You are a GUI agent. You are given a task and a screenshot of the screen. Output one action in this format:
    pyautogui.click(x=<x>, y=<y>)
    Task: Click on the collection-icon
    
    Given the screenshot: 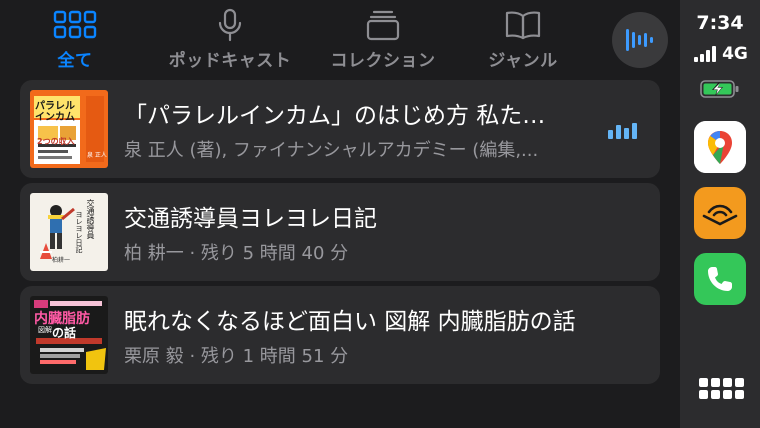 What is the action you would take?
    pyautogui.click(x=383, y=25)
    